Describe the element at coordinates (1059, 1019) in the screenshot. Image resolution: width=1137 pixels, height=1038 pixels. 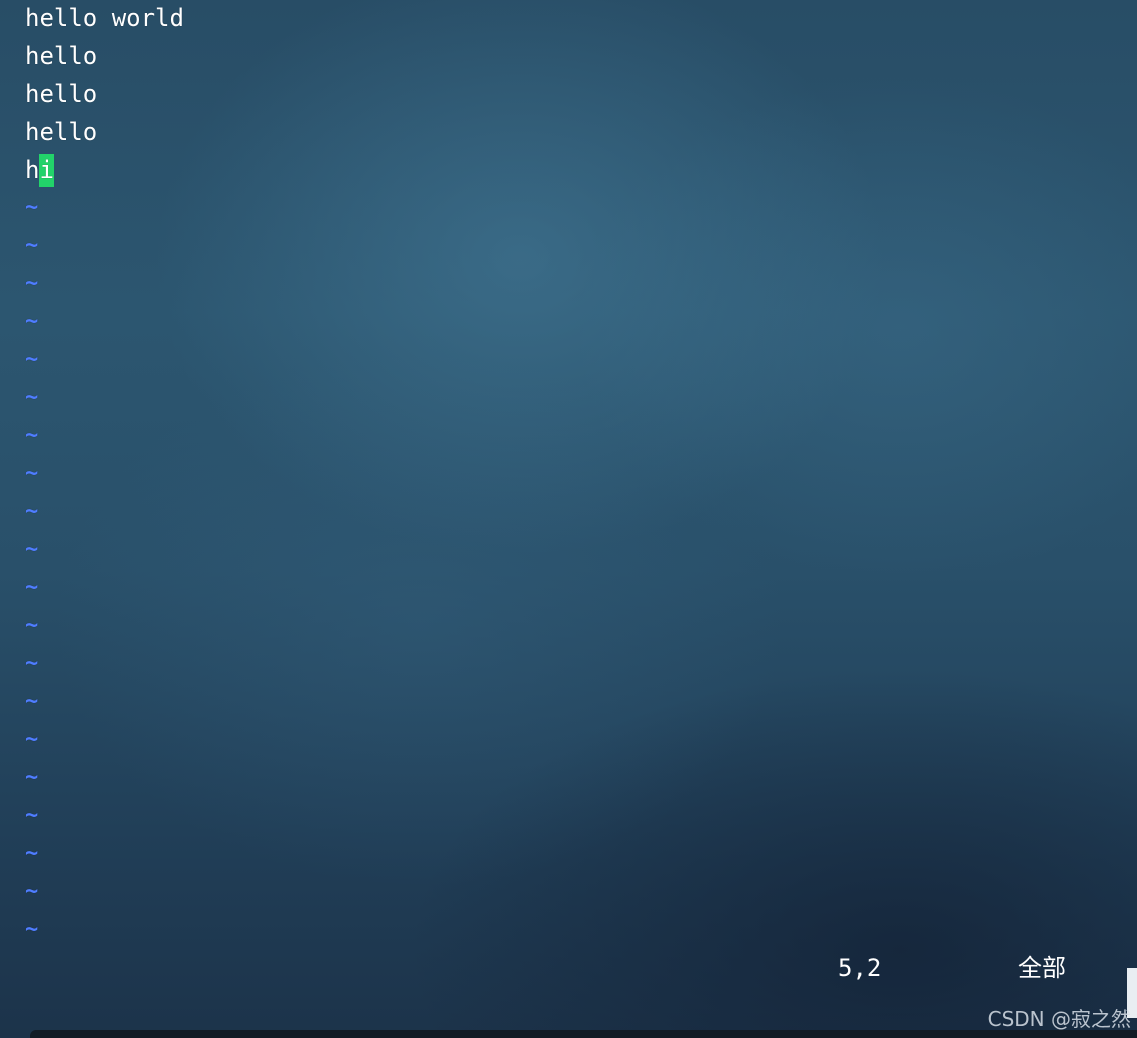
I see `watermark: CSDN @寂之然` at that location.